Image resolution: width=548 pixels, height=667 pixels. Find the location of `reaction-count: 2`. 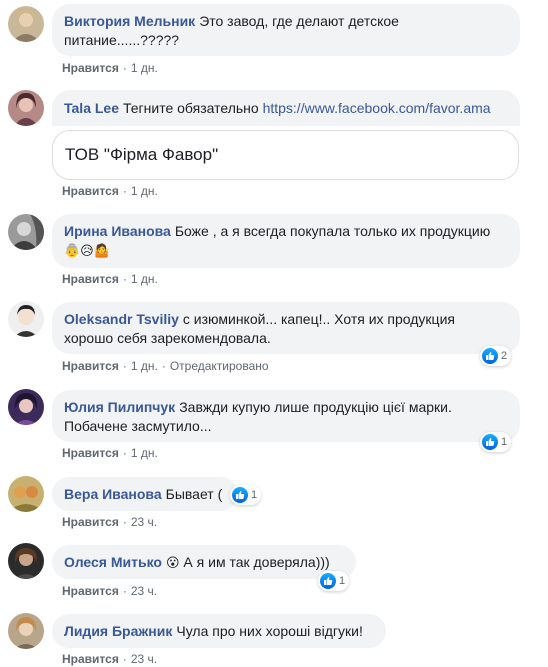

reaction-count: 2 is located at coordinates (496, 356).